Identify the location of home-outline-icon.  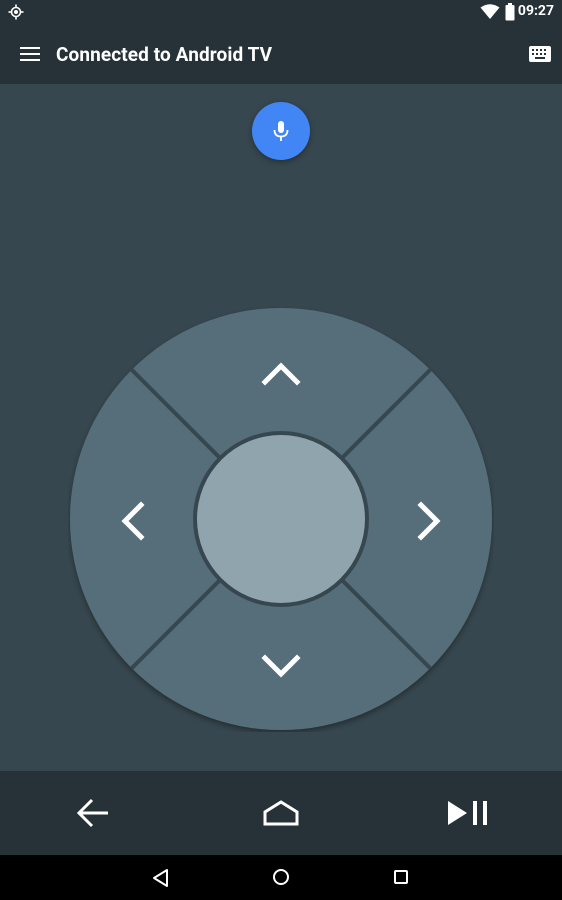
(281, 813).